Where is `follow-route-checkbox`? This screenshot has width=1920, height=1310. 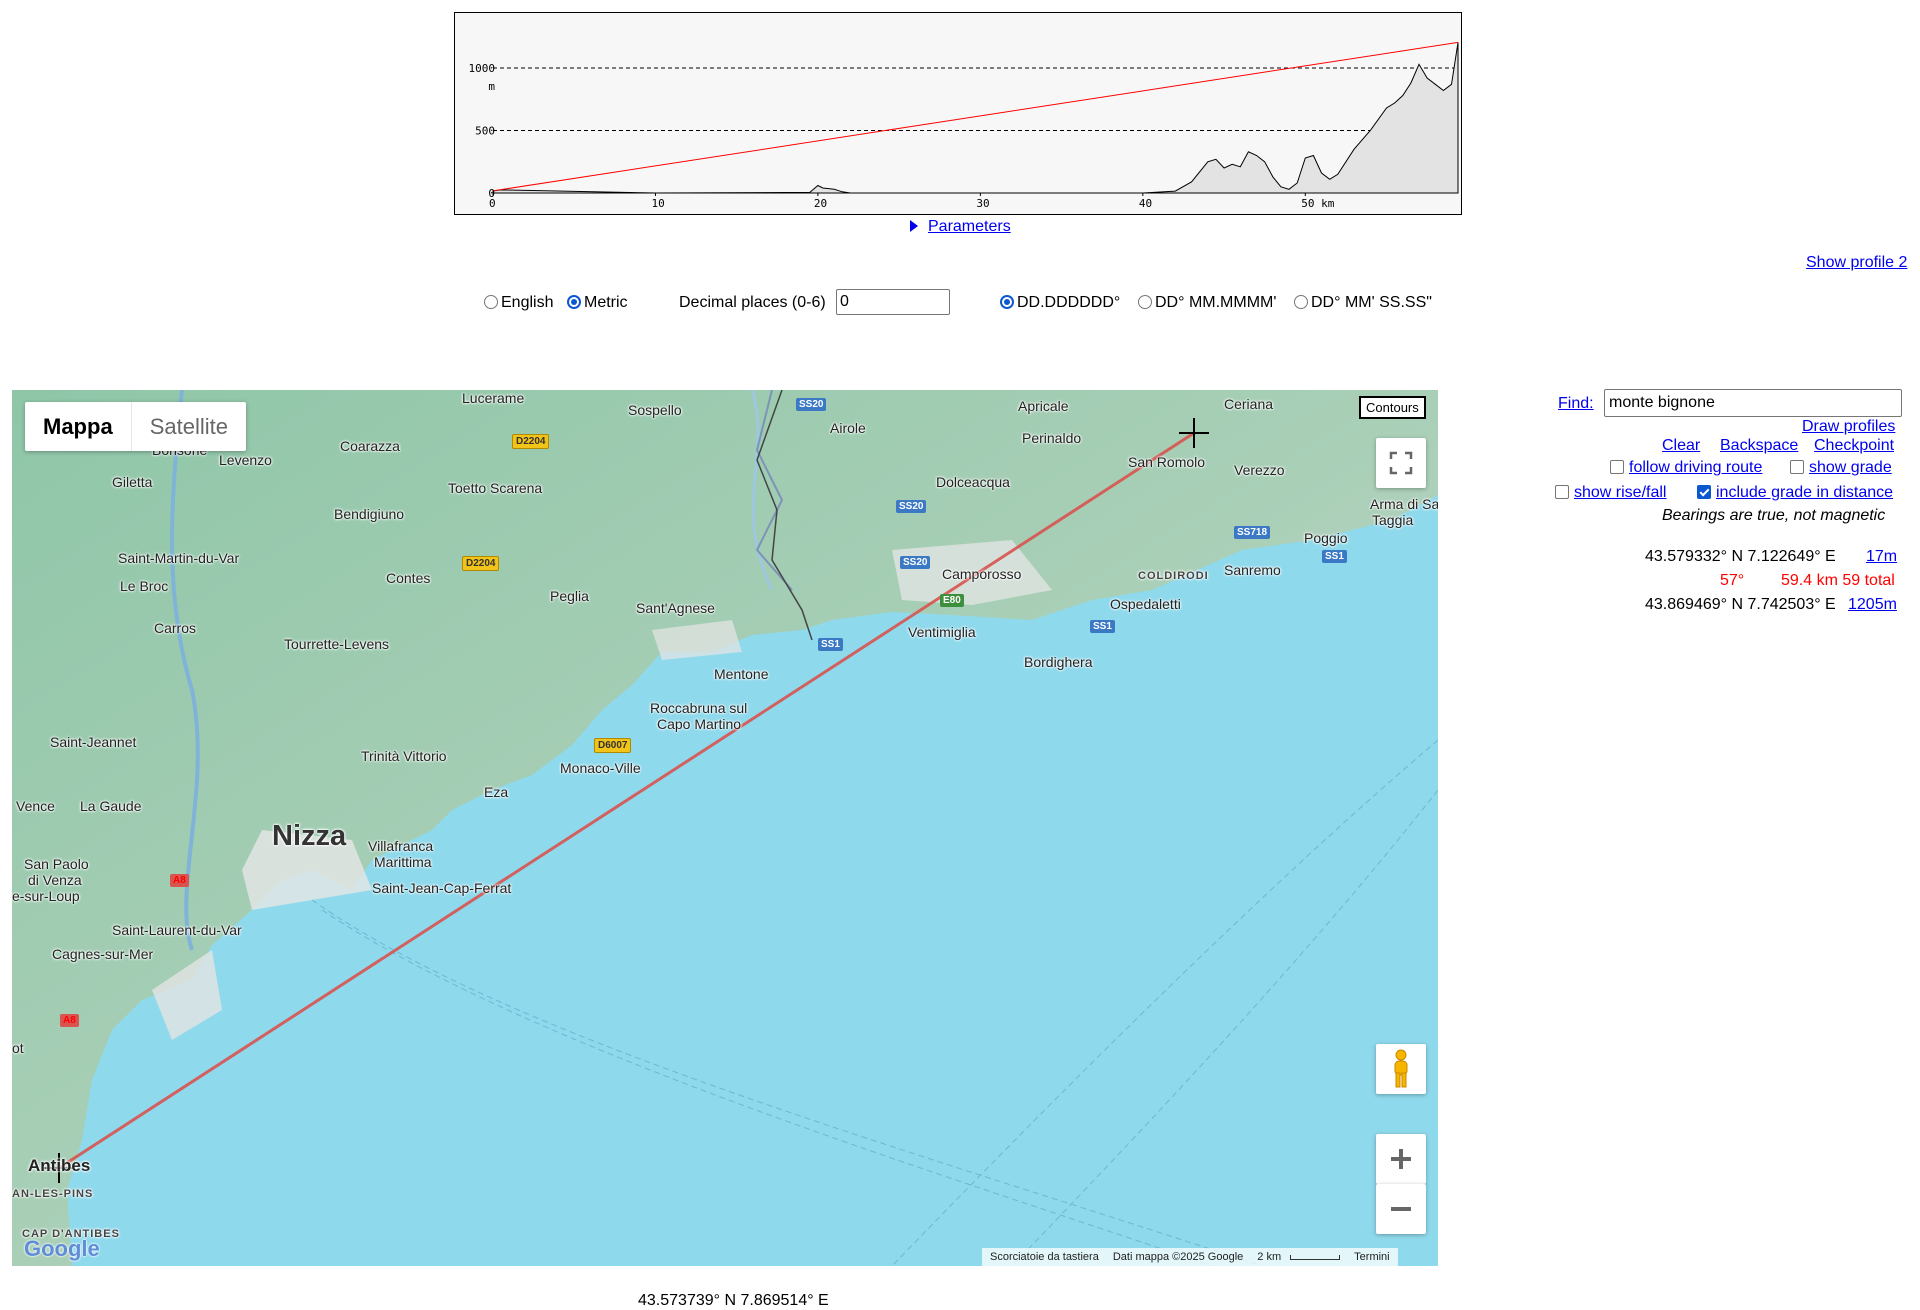 follow-route-checkbox is located at coordinates (1617, 467).